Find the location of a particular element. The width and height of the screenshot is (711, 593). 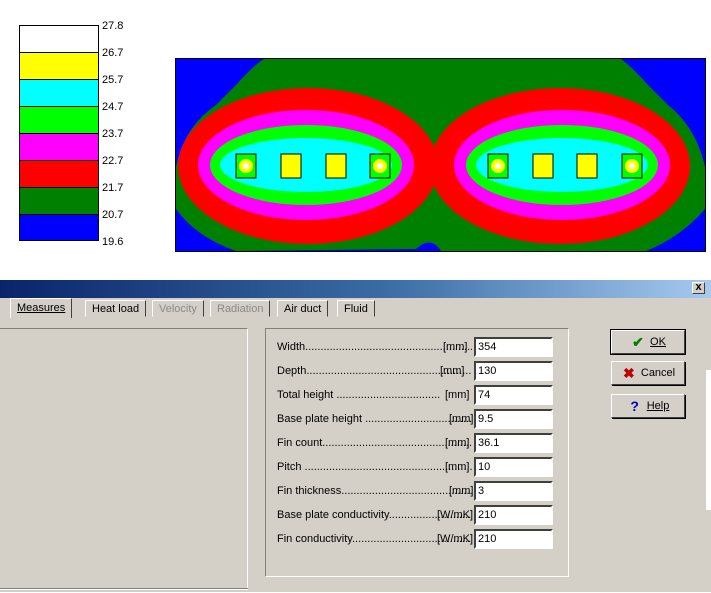

right-edge-panel is located at coordinates (708, 440).